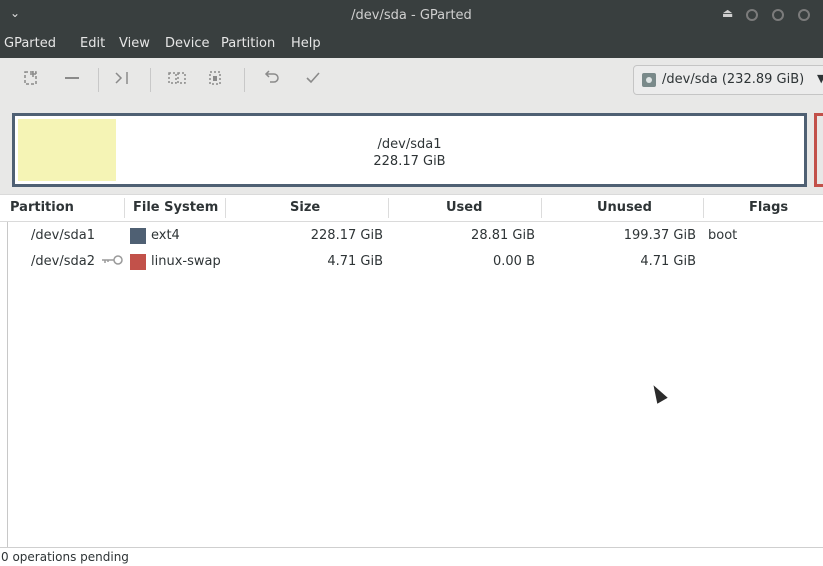 The image size is (823, 566). What do you see at coordinates (72, 80) in the screenshot?
I see `delete-partition-icon` at bounding box center [72, 80].